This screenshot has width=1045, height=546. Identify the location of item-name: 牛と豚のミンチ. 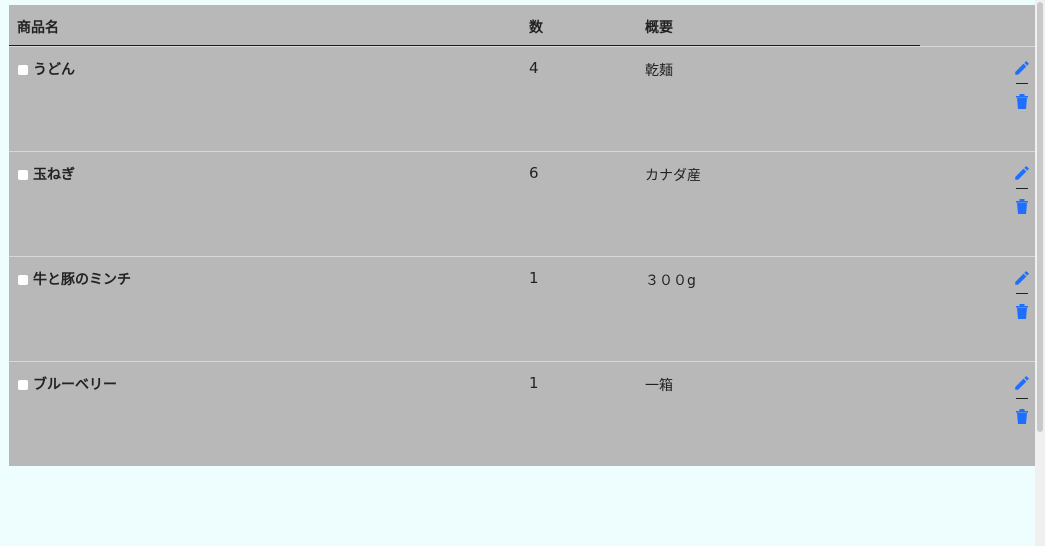
(82, 280).